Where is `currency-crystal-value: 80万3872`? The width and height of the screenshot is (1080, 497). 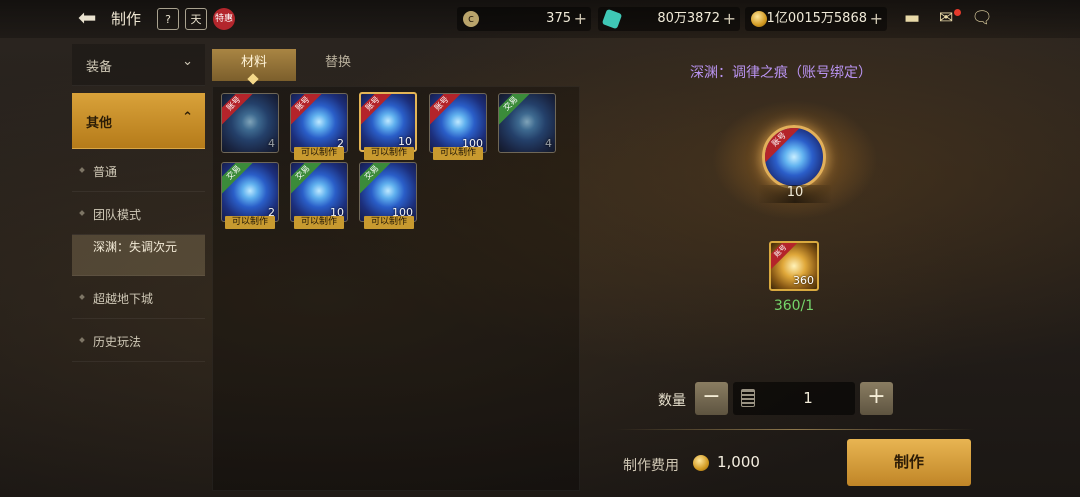
currency-crystal-value: 80万3872 is located at coordinates (688, 18).